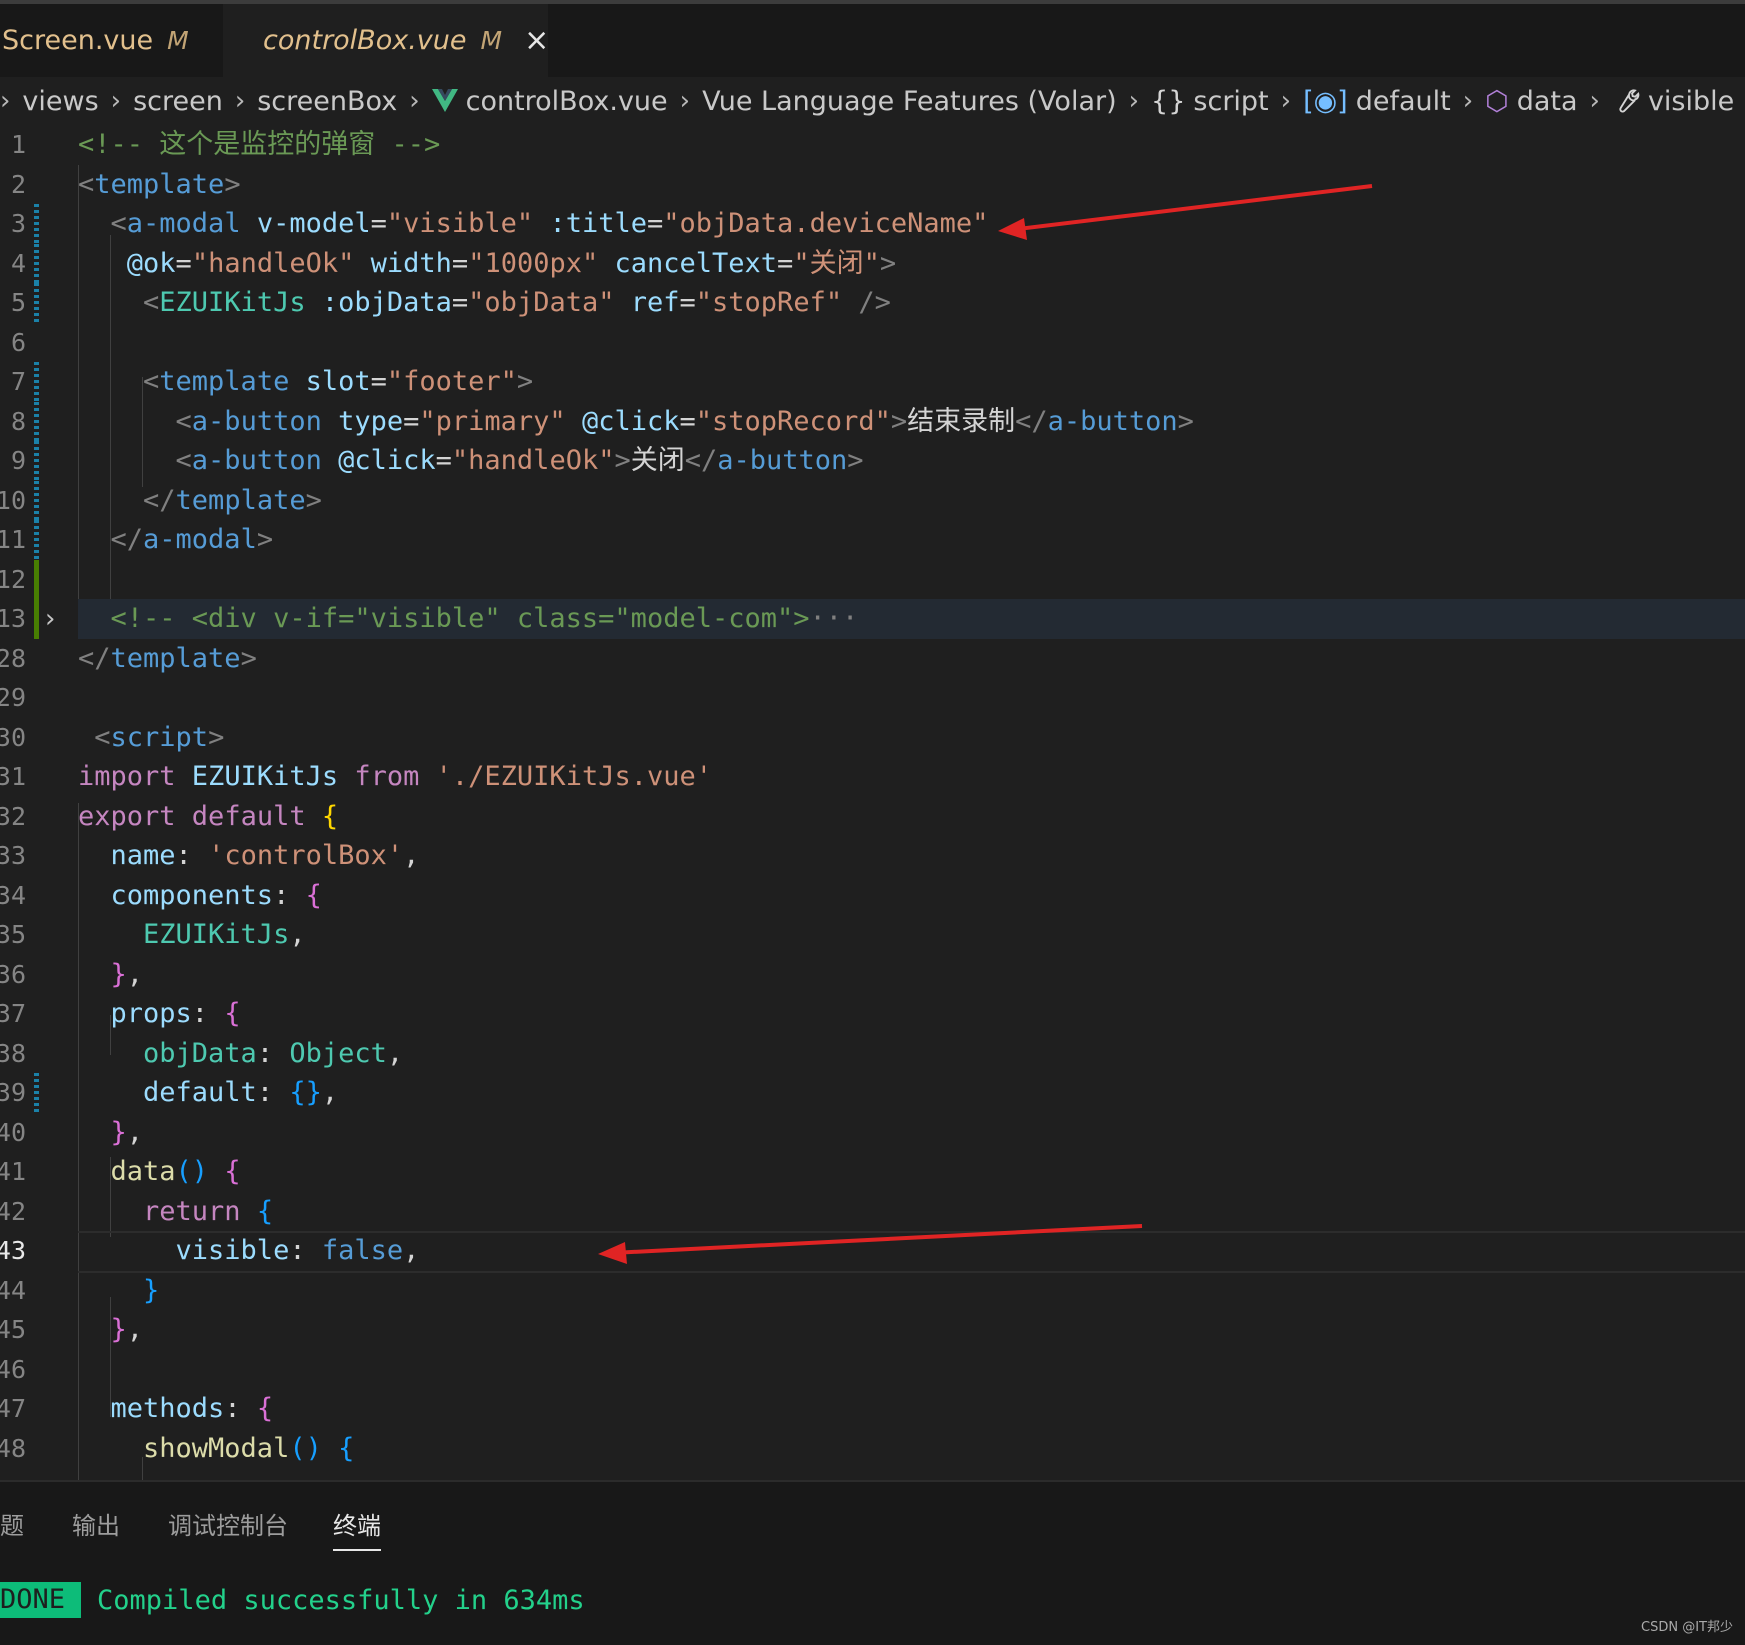  What do you see at coordinates (13, 1369) in the screenshot?
I see `line-number: 46` at bounding box center [13, 1369].